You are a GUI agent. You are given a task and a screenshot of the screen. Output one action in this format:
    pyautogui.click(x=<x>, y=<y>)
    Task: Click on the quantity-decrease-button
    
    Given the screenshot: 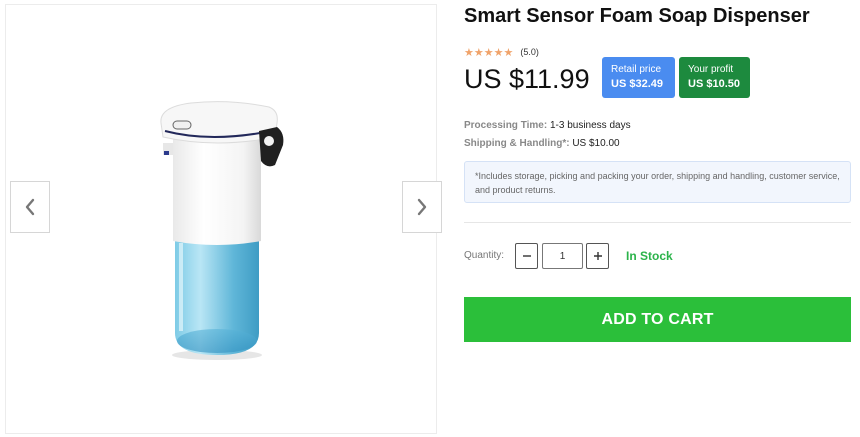 What is the action you would take?
    pyautogui.click(x=526, y=256)
    